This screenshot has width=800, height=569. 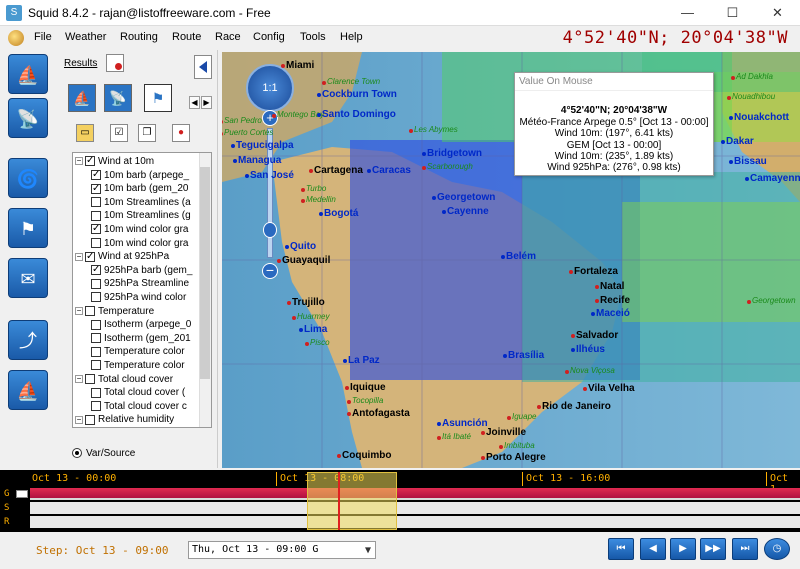 I want to click on tree-item: Total cloud cover c, so click(x=139, y=406).